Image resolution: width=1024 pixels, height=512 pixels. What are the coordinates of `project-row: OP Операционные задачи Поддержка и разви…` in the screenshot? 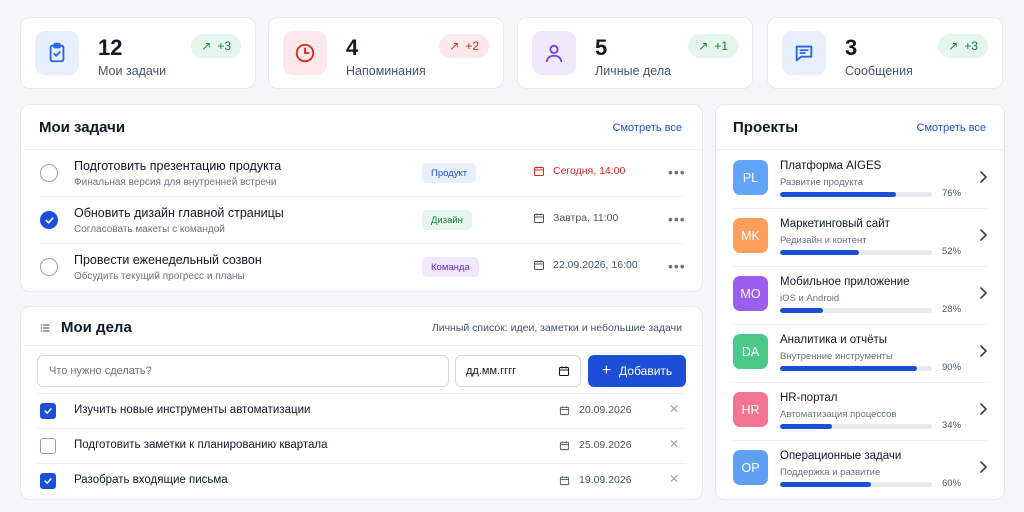 It's located at (860, 470).